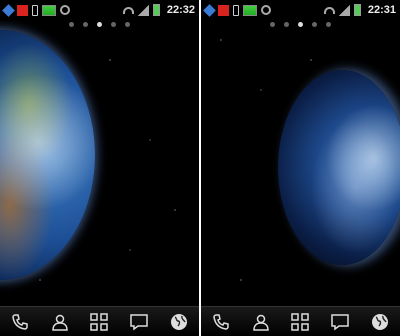  Describe the element at coordinates (381, 10) in the screenshot. I see `status-time: 22:31` at that location.